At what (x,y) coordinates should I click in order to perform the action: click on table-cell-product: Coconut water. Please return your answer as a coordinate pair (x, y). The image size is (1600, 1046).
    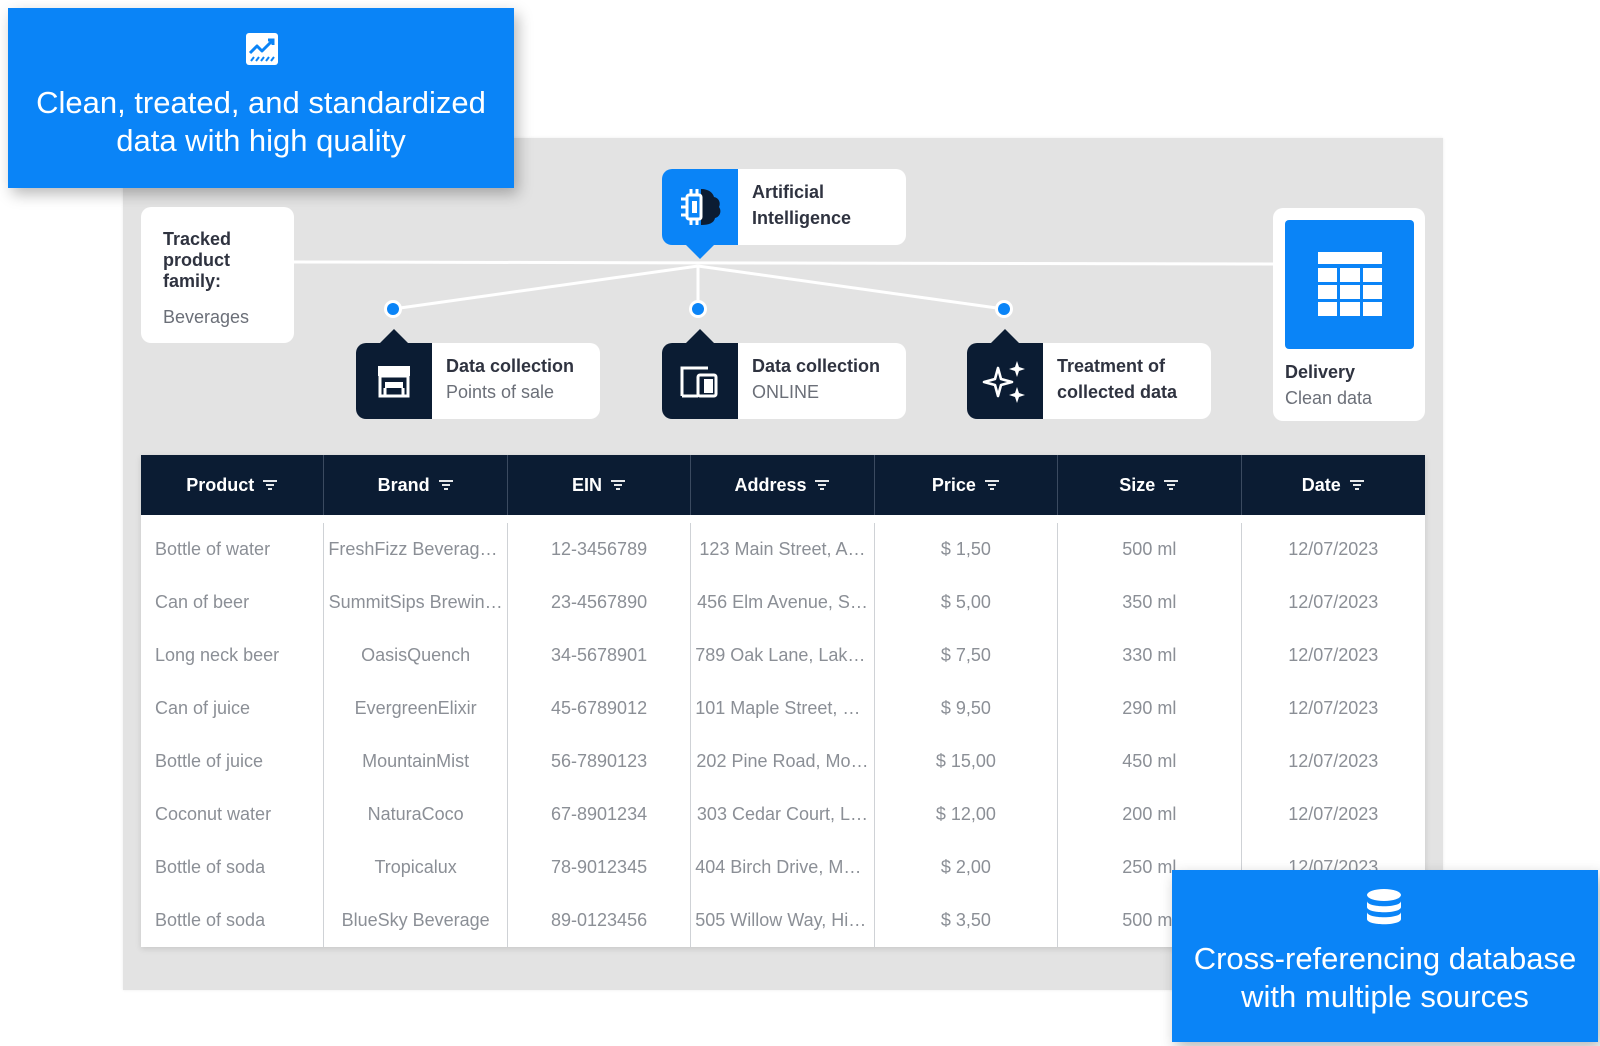
    Looking at the image, I should click on (233, 814).